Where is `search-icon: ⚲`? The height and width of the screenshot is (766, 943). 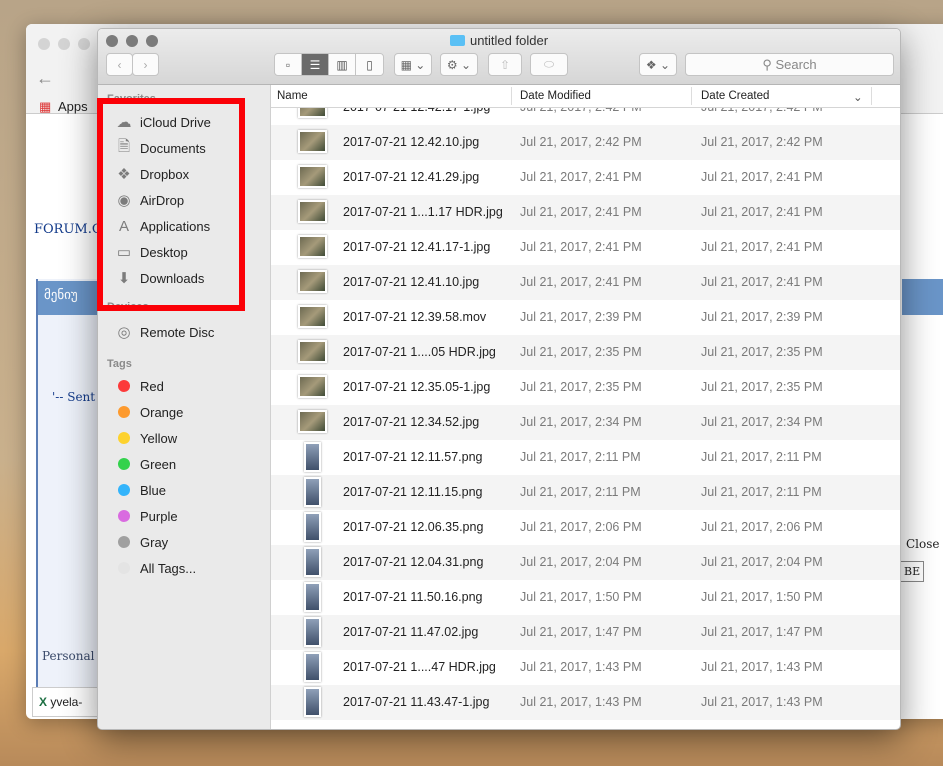 search-icon: ⚲ is located at coordinates (769, 64).